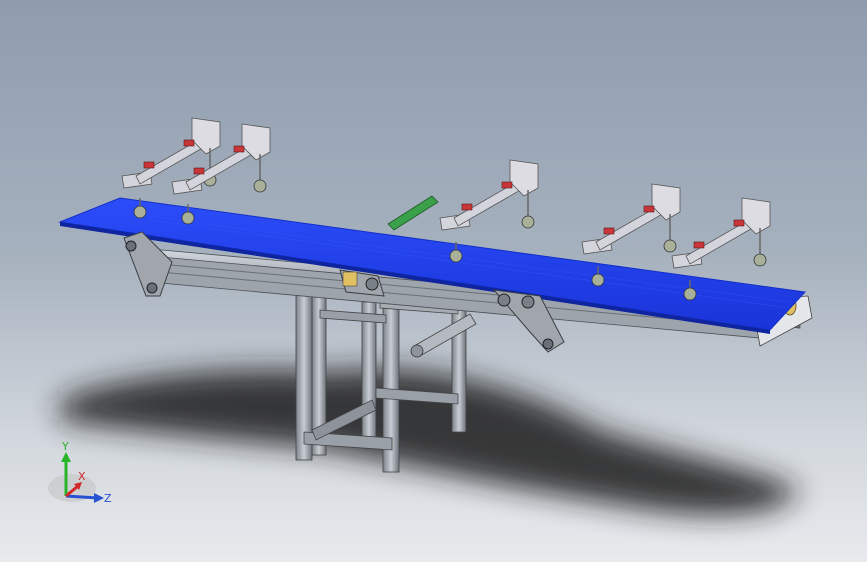  I want to click on triad-label-y: Y, so click(65, 446).